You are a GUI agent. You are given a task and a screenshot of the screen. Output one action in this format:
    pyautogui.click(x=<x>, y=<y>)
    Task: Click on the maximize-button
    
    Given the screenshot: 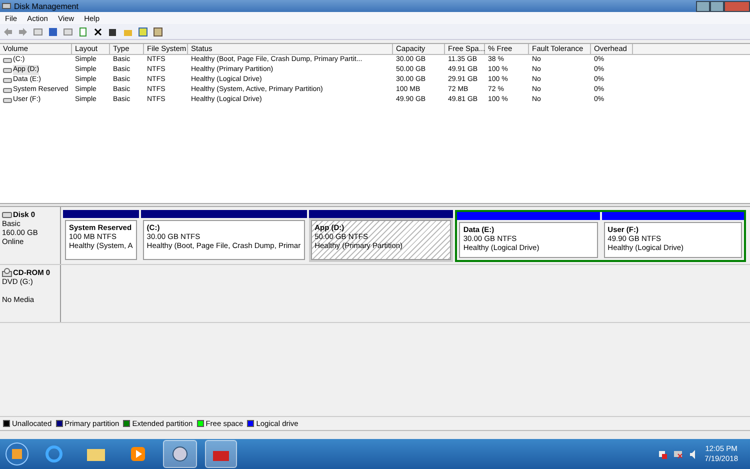 What is the action you would take?
    pyautogui.click(x=717, y=6)
    